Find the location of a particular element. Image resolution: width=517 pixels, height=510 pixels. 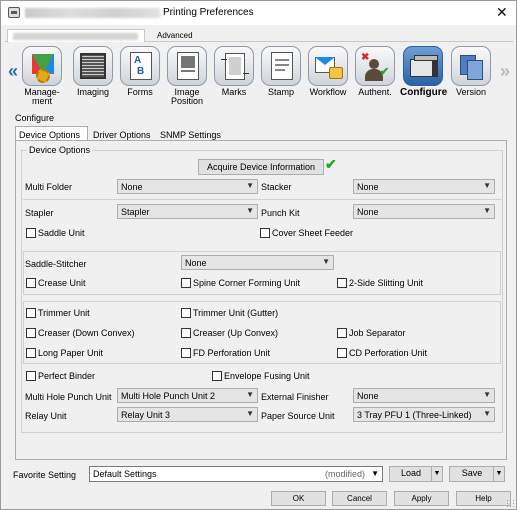

save-dropdown-icon: ▼ is located at coordinates (498, 474).